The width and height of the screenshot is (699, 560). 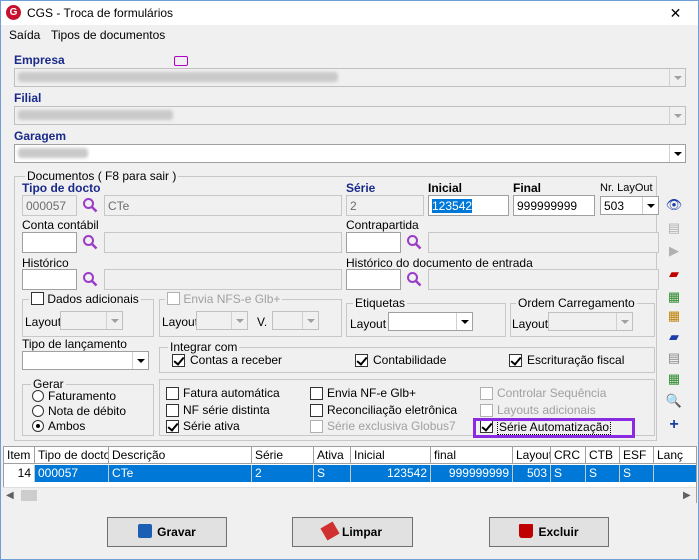 What do you see at coordinates (211, 426) in the screenshot?
I see `serie-ativa-label: Série ativa` at bounding box center [211, 426].